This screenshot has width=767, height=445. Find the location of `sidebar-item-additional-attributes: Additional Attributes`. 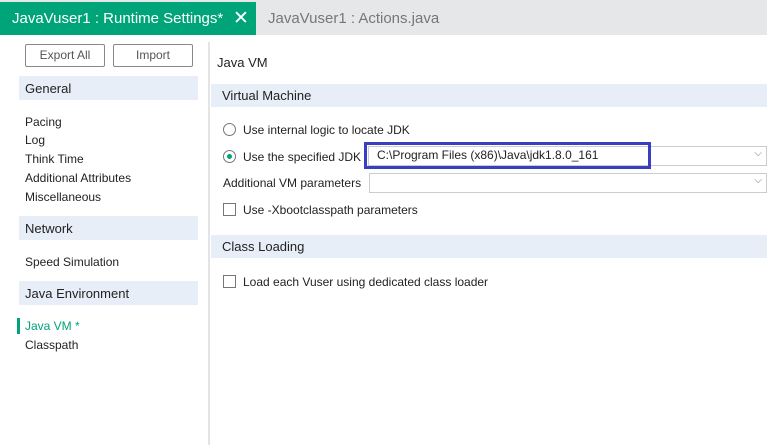

sidebar-item-additional-attributes: Additional Attributes is located at coordinates (78, 178).